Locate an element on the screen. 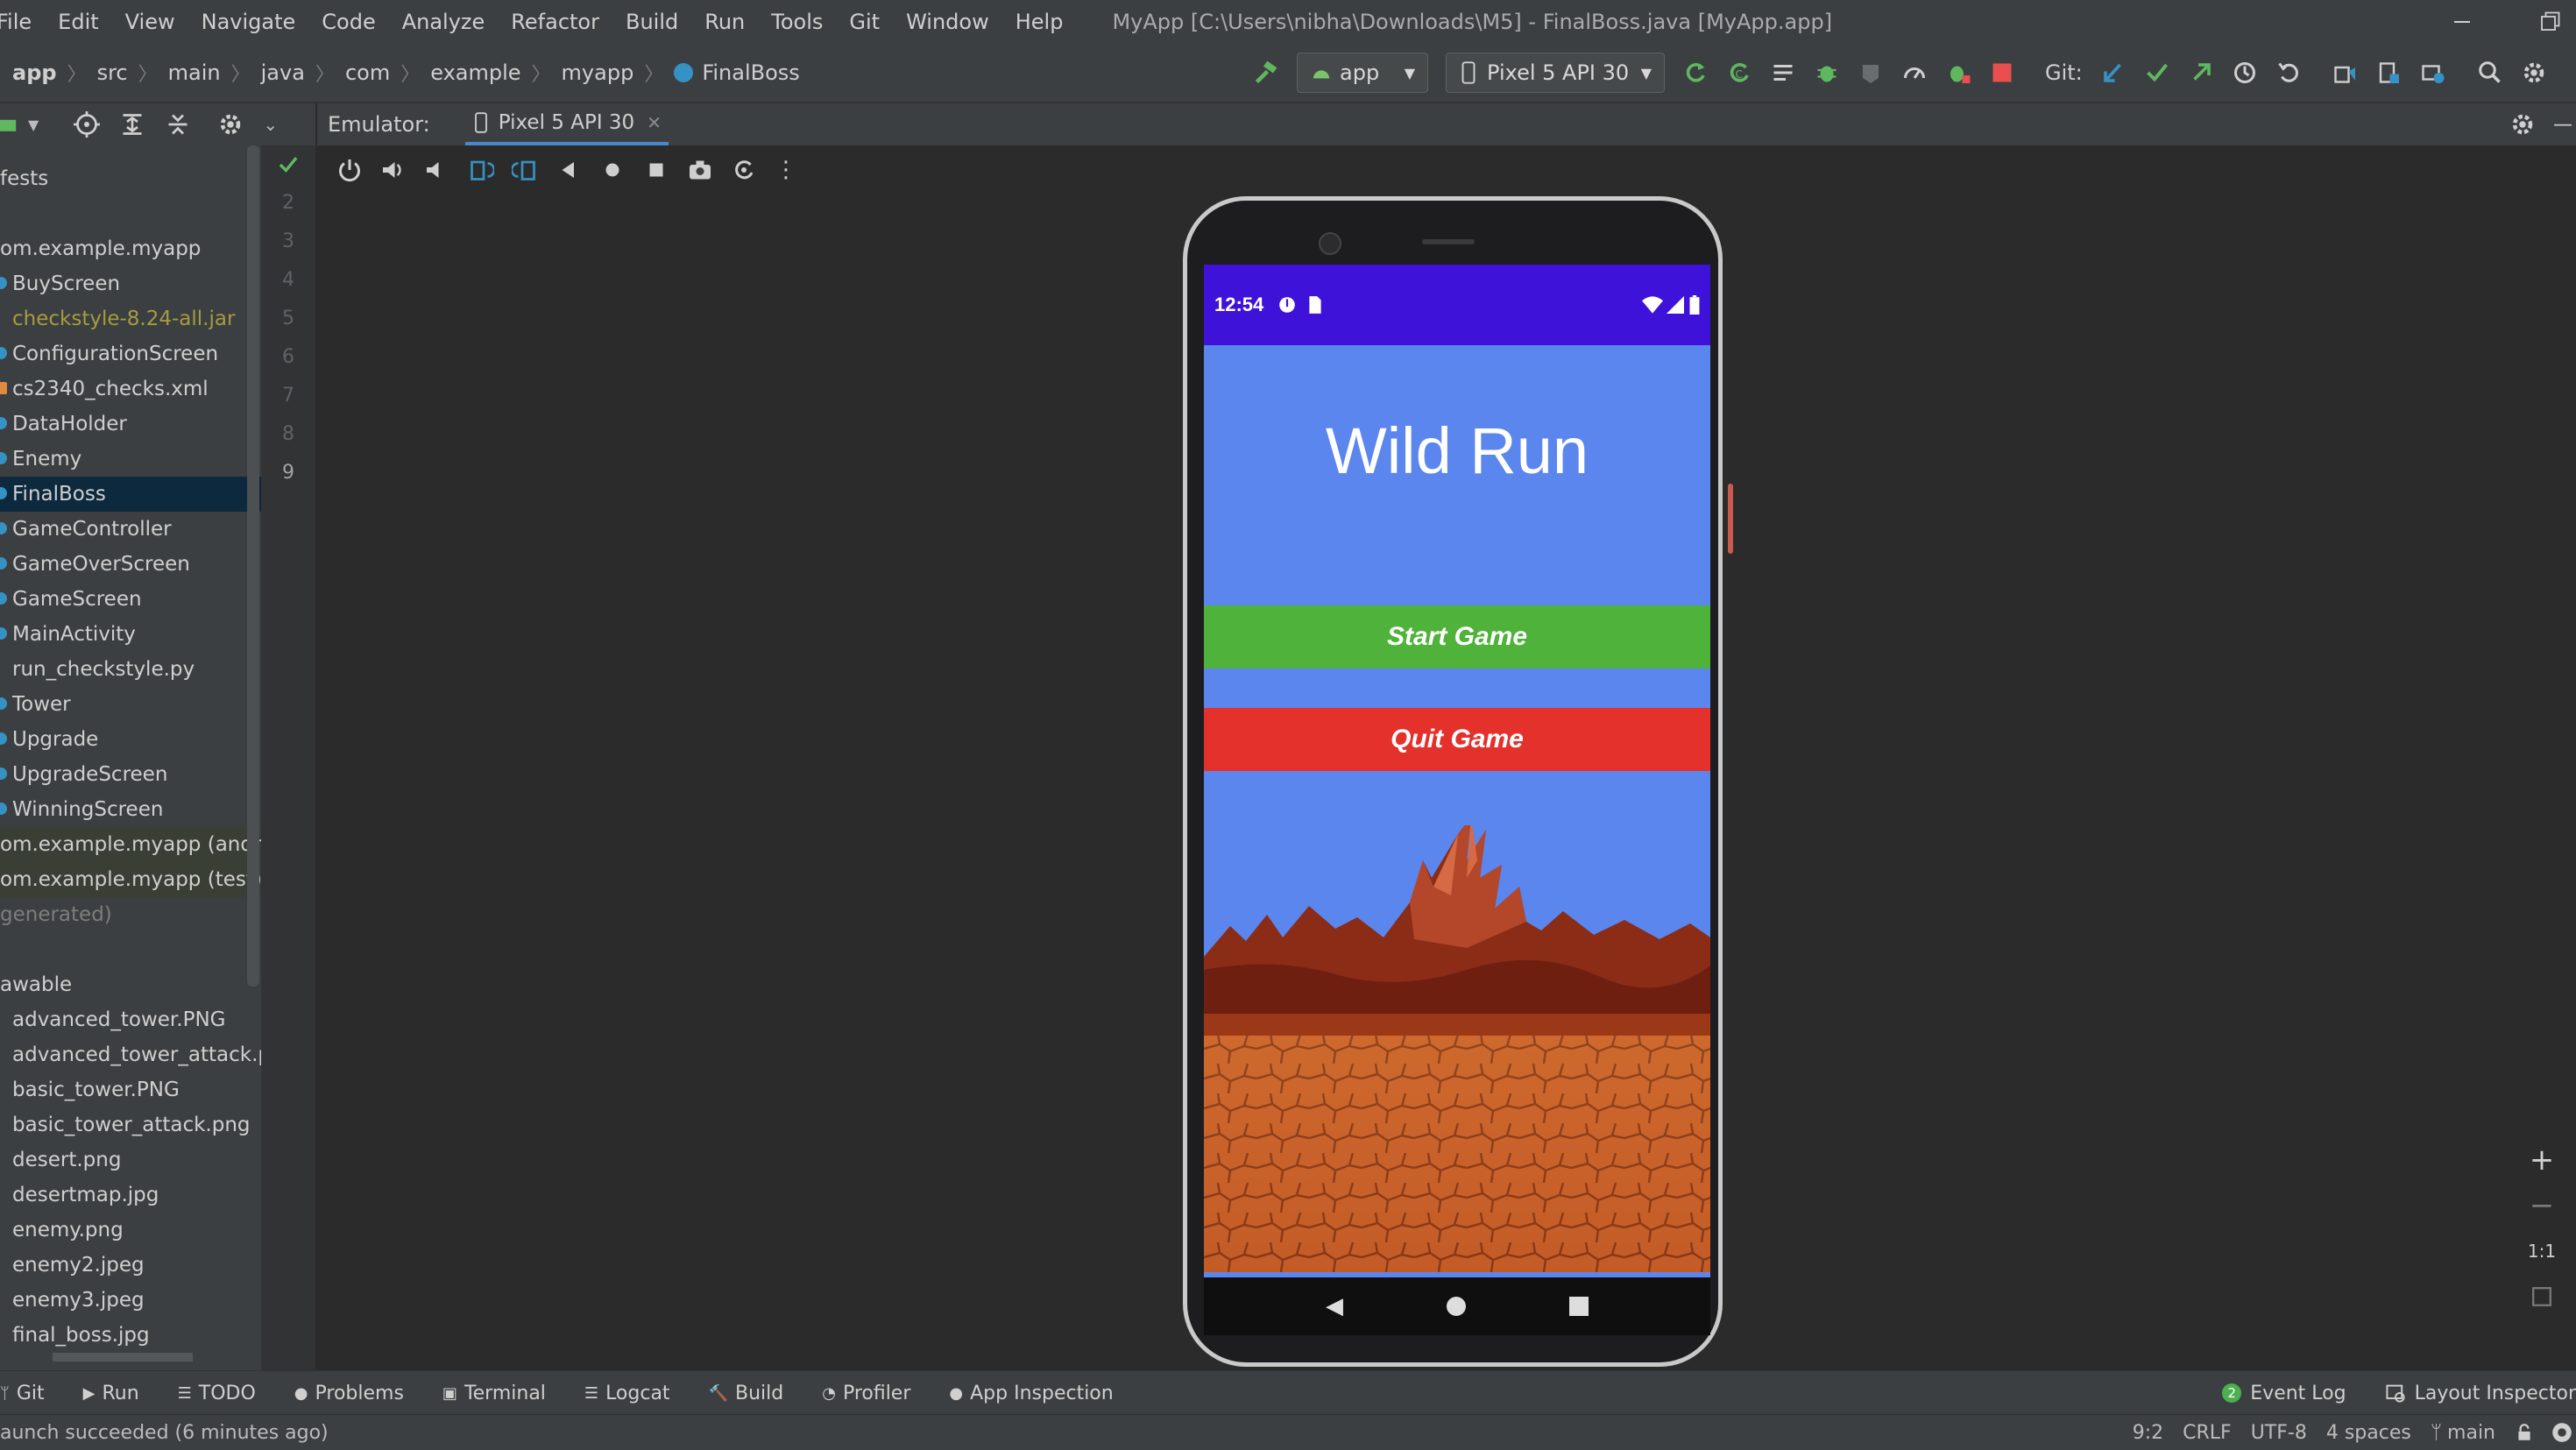 This screenshot has height=1450, width=2576. device-manager-icon is located at coordinates (2345, 73).